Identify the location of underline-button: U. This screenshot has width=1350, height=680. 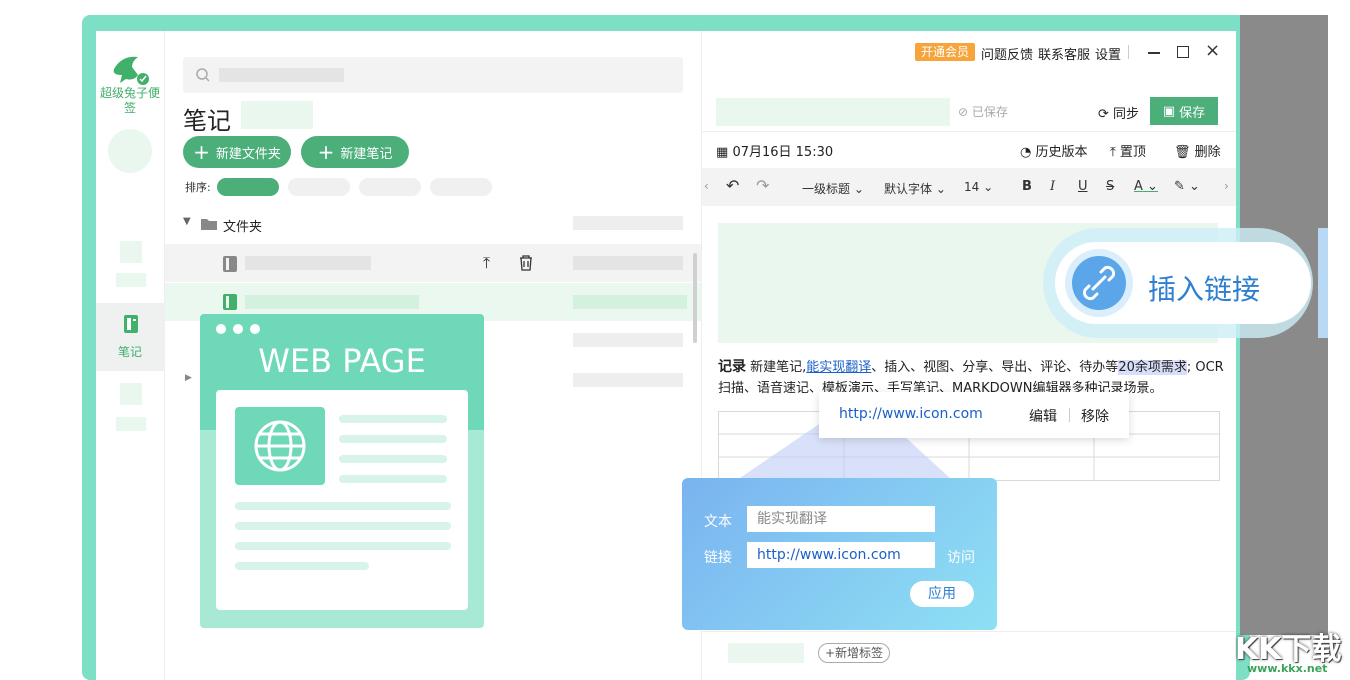
(1083, 186).